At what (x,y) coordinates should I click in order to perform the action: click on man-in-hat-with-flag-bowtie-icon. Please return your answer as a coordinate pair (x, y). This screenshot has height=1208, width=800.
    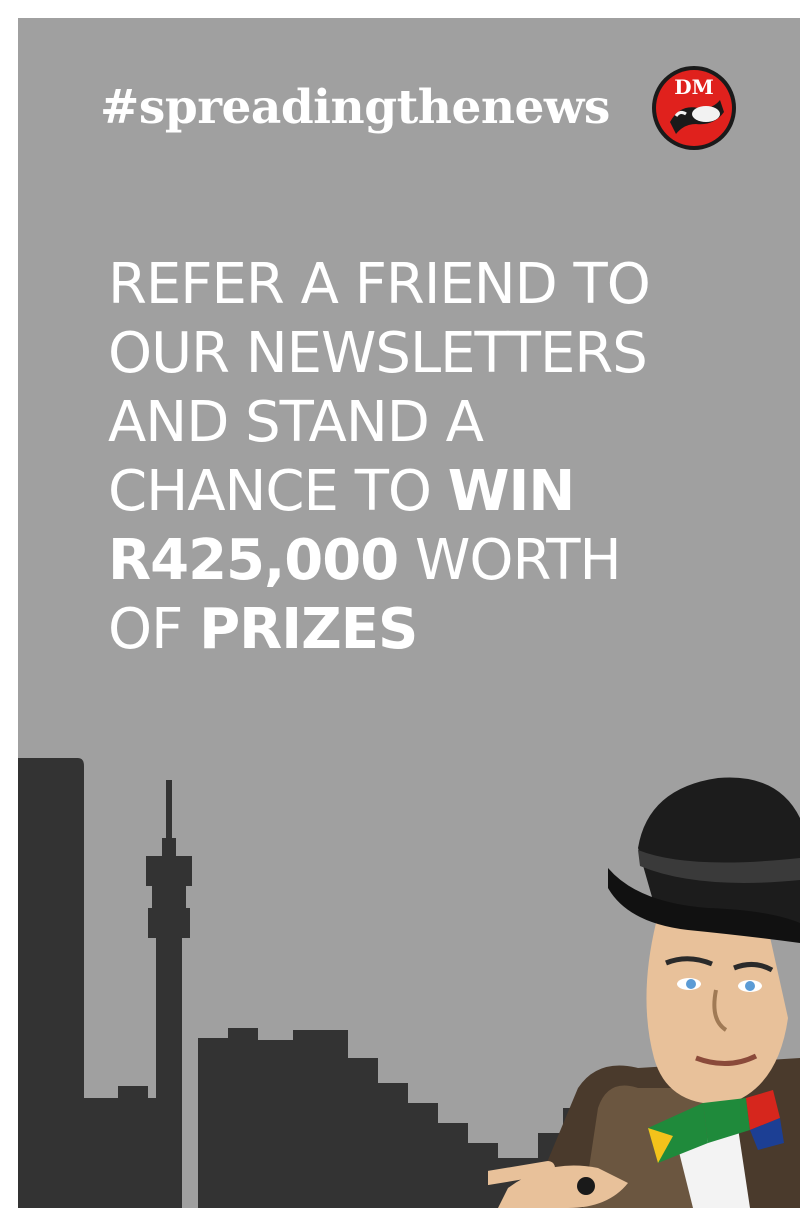
    Looking at the image, I should click on (644, 992).